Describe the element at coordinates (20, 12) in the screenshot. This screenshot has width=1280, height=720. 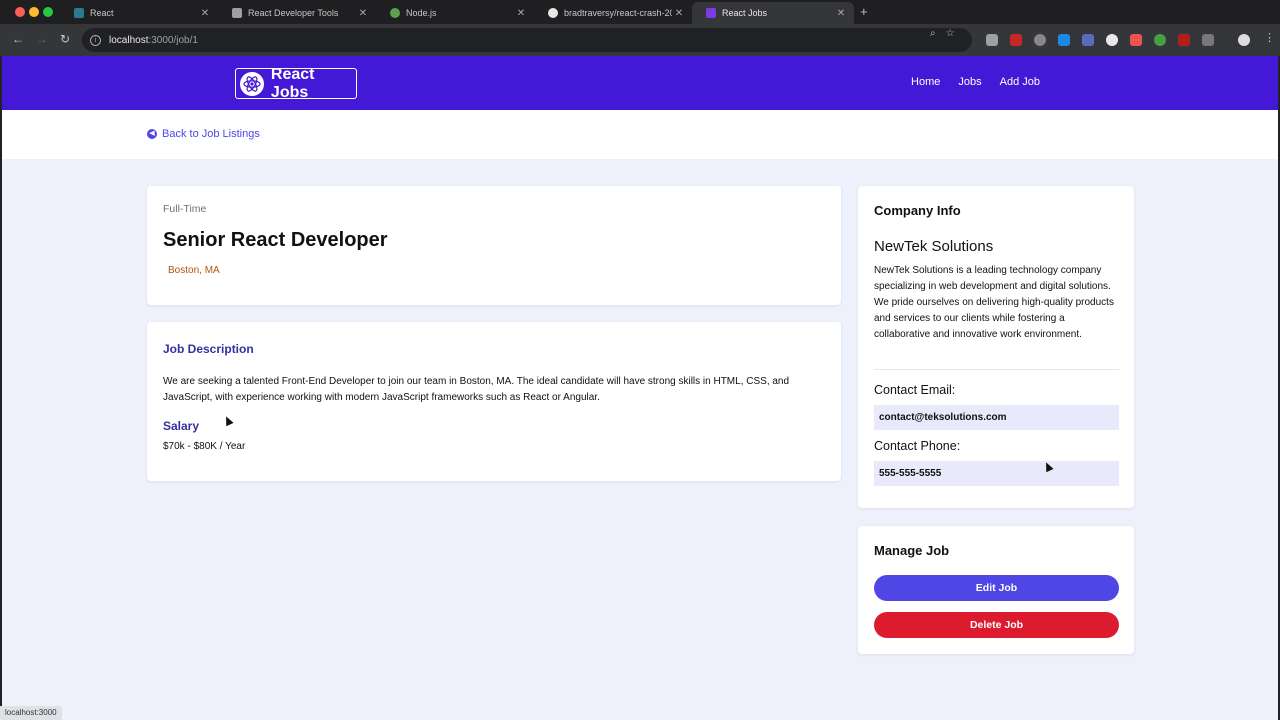
I see `close-window-button` at that location.